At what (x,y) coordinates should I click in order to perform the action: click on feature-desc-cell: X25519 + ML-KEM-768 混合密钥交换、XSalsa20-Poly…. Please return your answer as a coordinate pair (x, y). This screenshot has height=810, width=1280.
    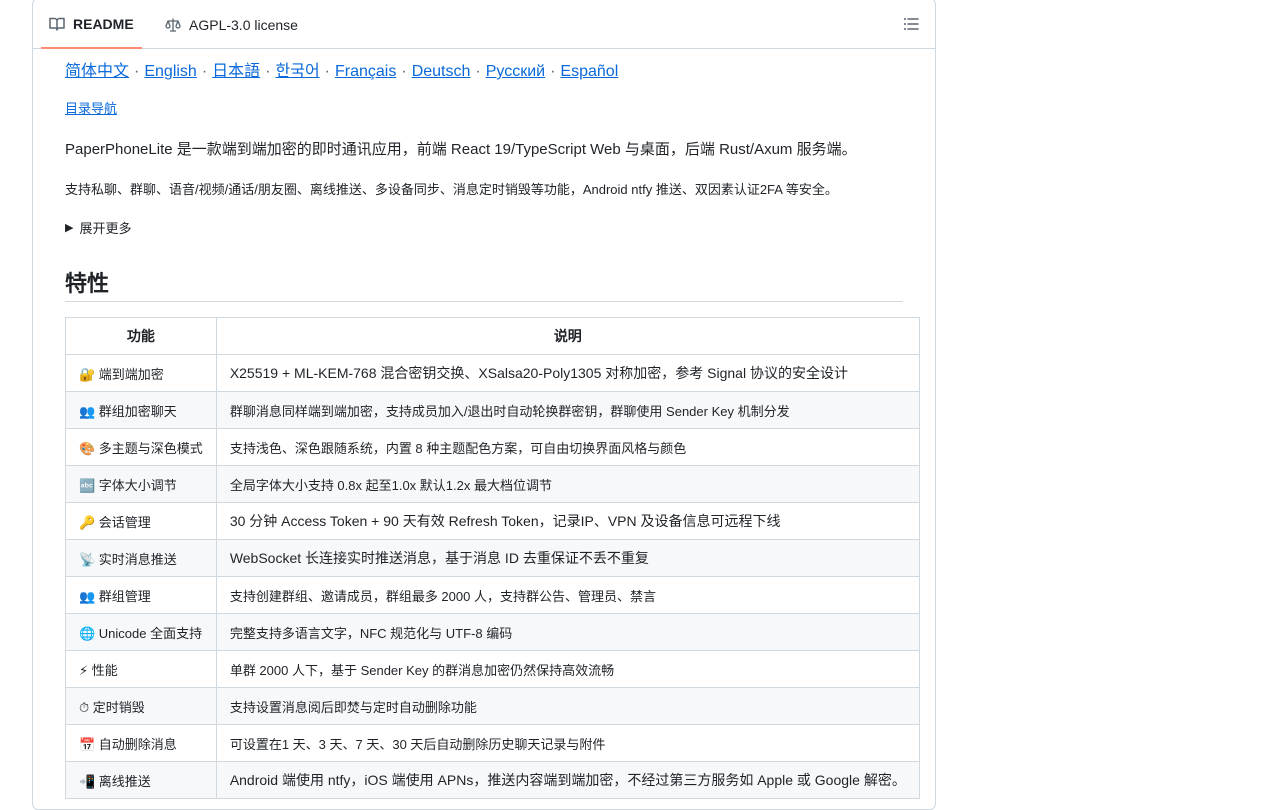
    Looking at the image, I should click on (567, 373).